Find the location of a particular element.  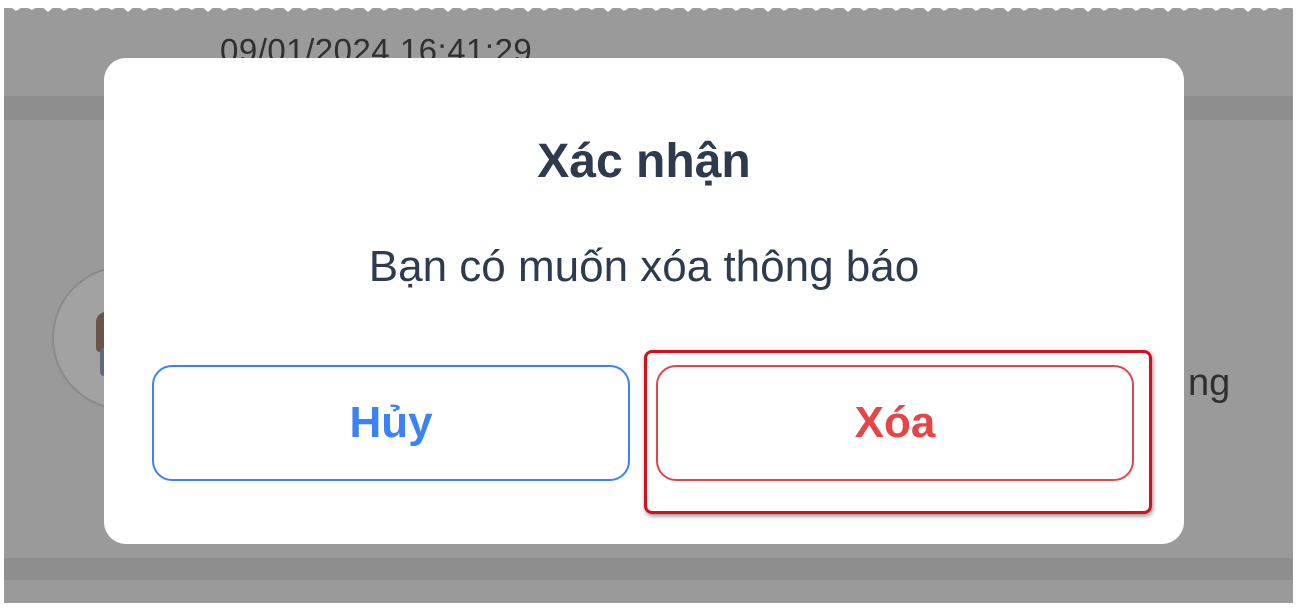

notification-text-fragment: ng is located at coordinates (1209, 383).